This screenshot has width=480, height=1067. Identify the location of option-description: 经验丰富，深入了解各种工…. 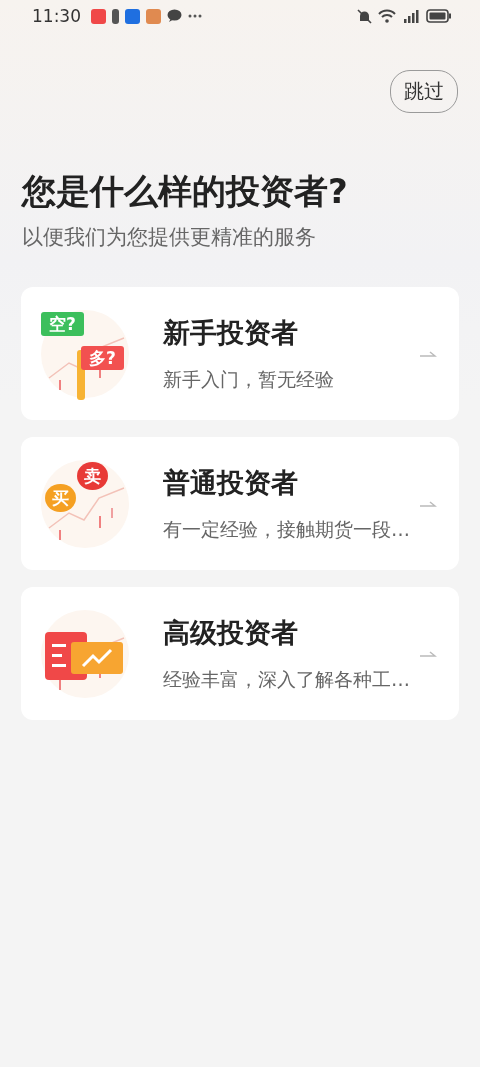
(287, 679).